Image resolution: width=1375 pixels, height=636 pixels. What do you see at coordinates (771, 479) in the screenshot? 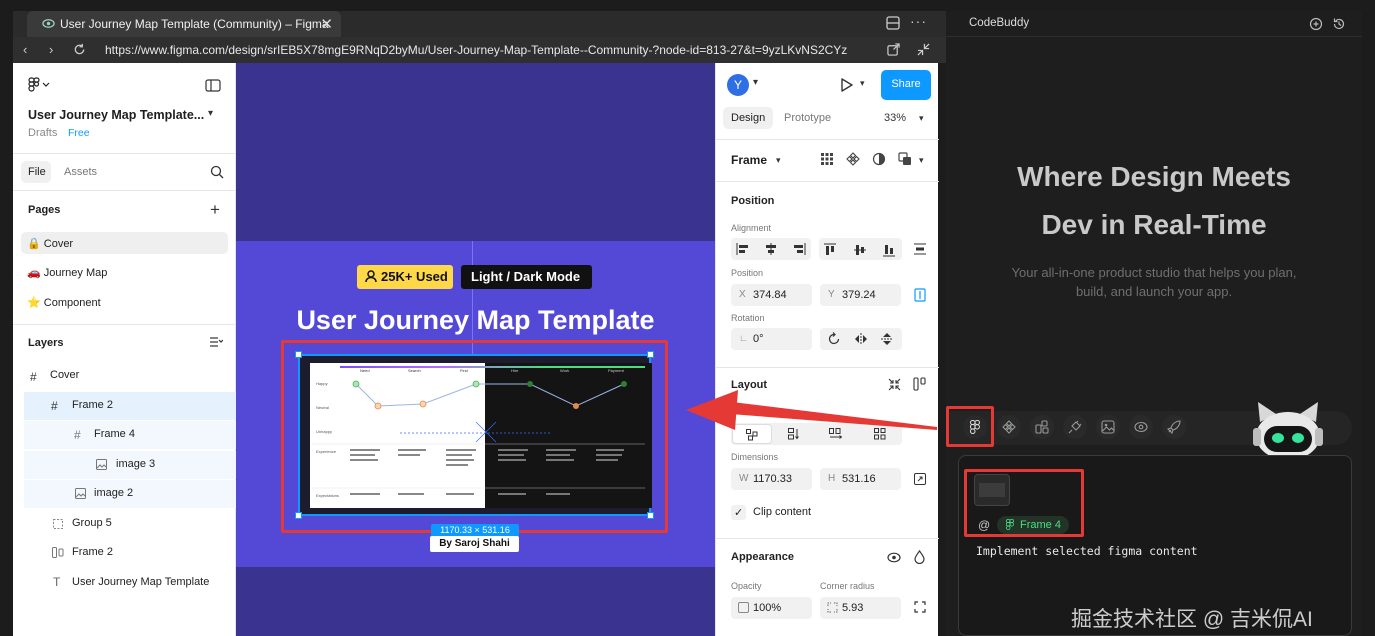
I see `width-field: W 1170.33` at bounding box center [771, 479].